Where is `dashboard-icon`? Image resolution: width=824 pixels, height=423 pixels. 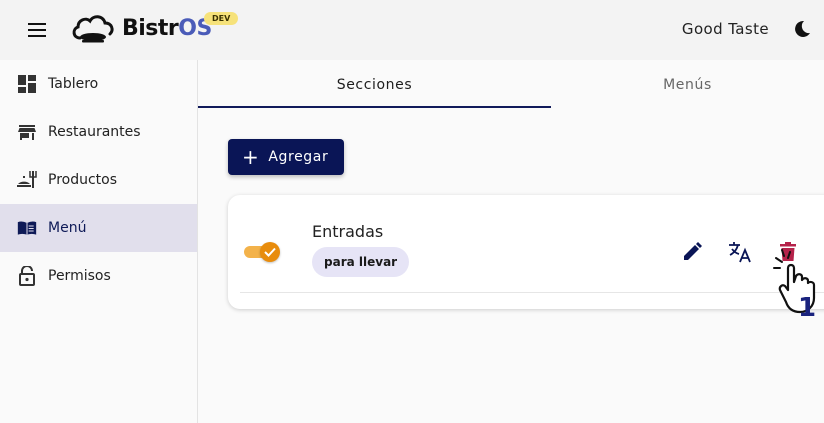 dashboard-icon is located at coordinates (27, 84).